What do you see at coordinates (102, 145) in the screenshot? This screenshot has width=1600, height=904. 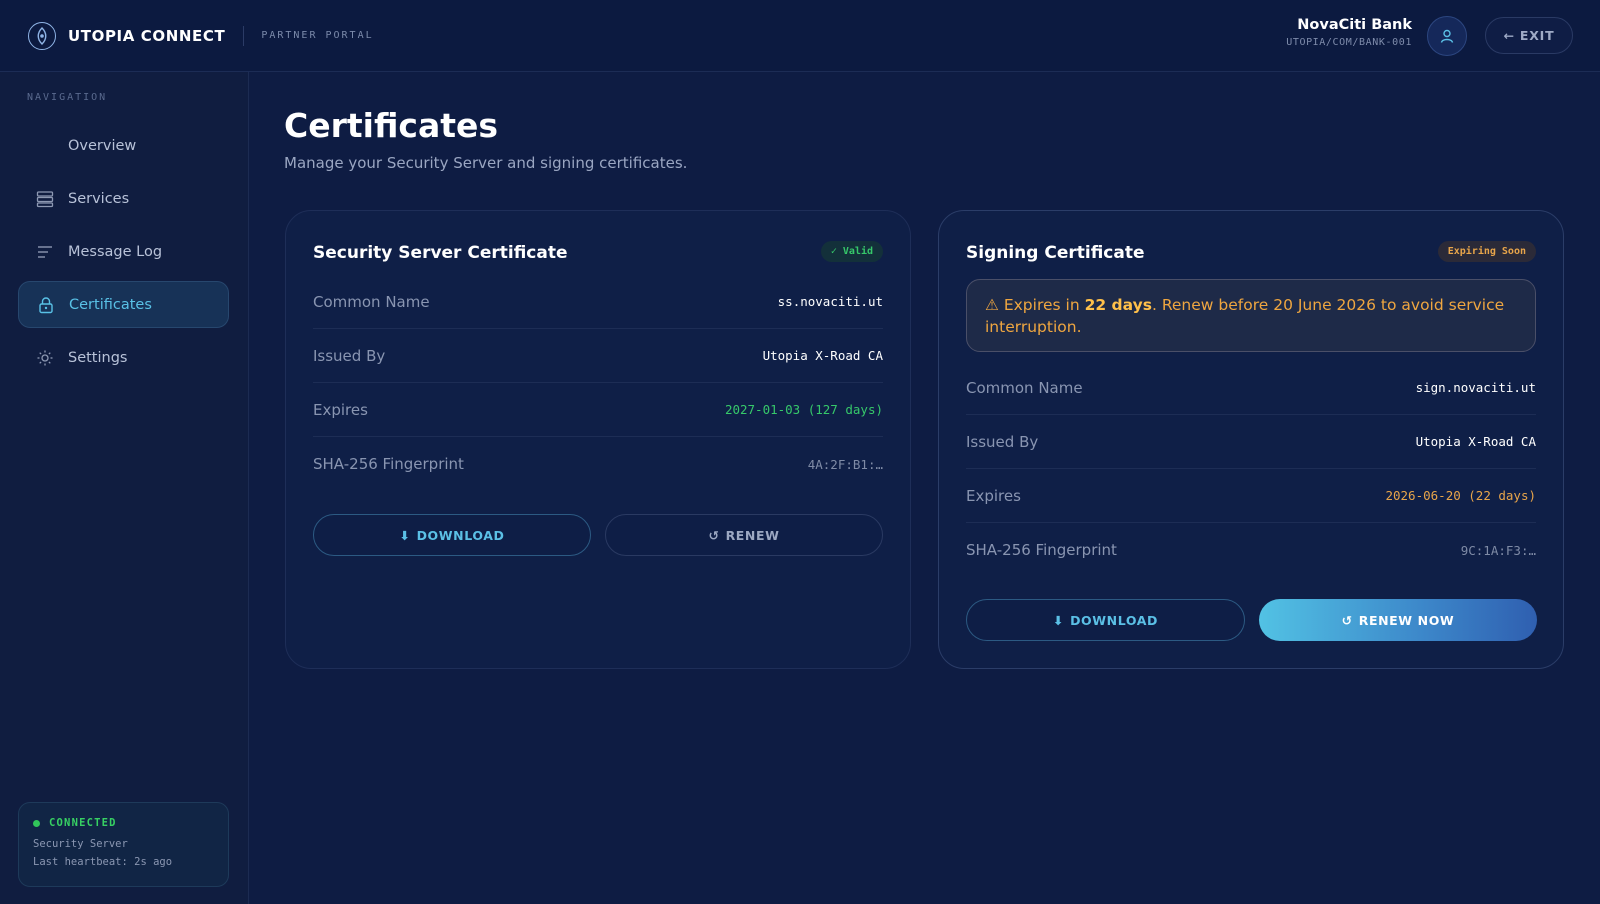 I see `sidebar-item-label: Overview` at bounding box center [102, 145].